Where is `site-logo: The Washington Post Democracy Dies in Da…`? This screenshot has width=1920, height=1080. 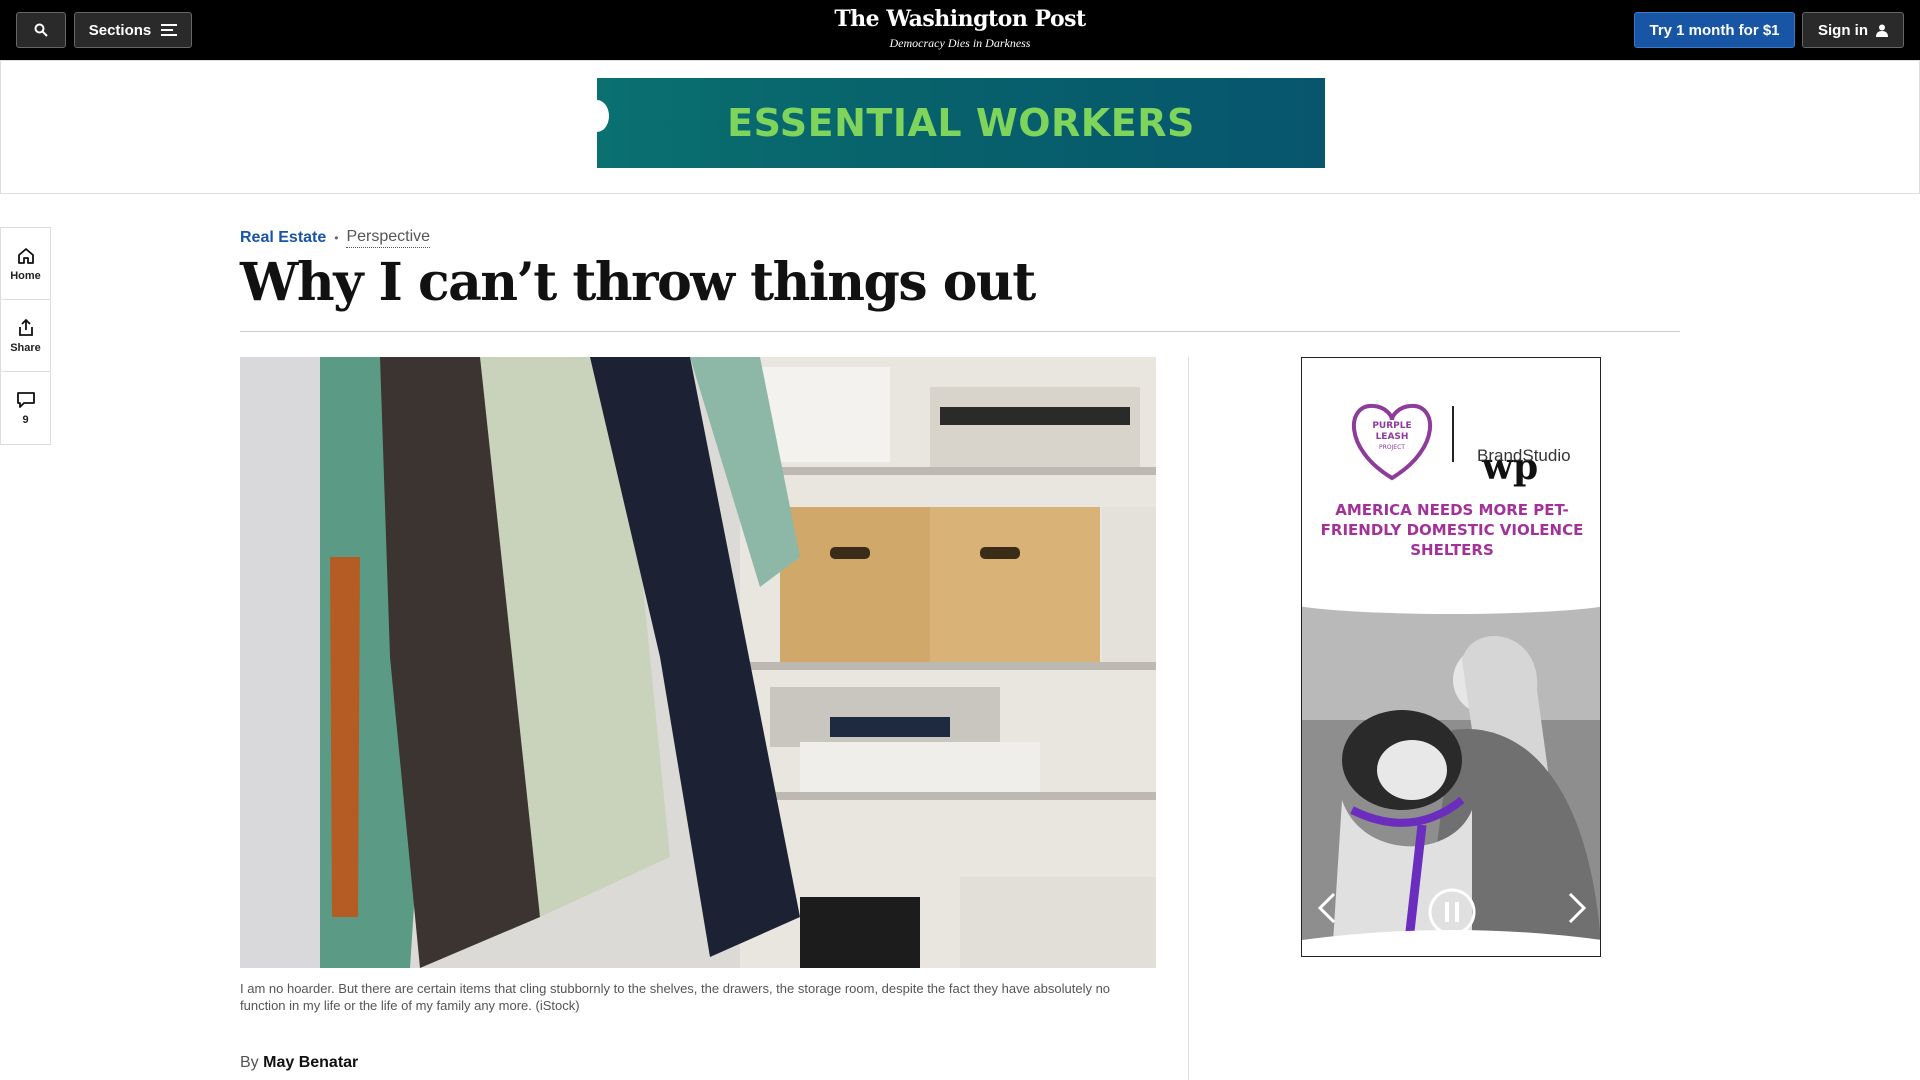 site-logo: The Washington Post Democracy Dies in Da… is located at coordinates (960, 28).